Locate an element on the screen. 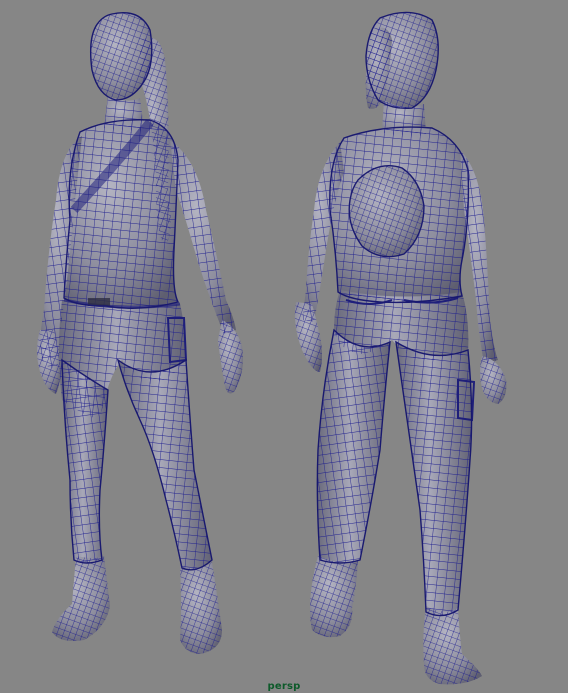 The height and width of the screenshot is (693, 568). camera-name-label: persp is located at coordinates (284, 686).